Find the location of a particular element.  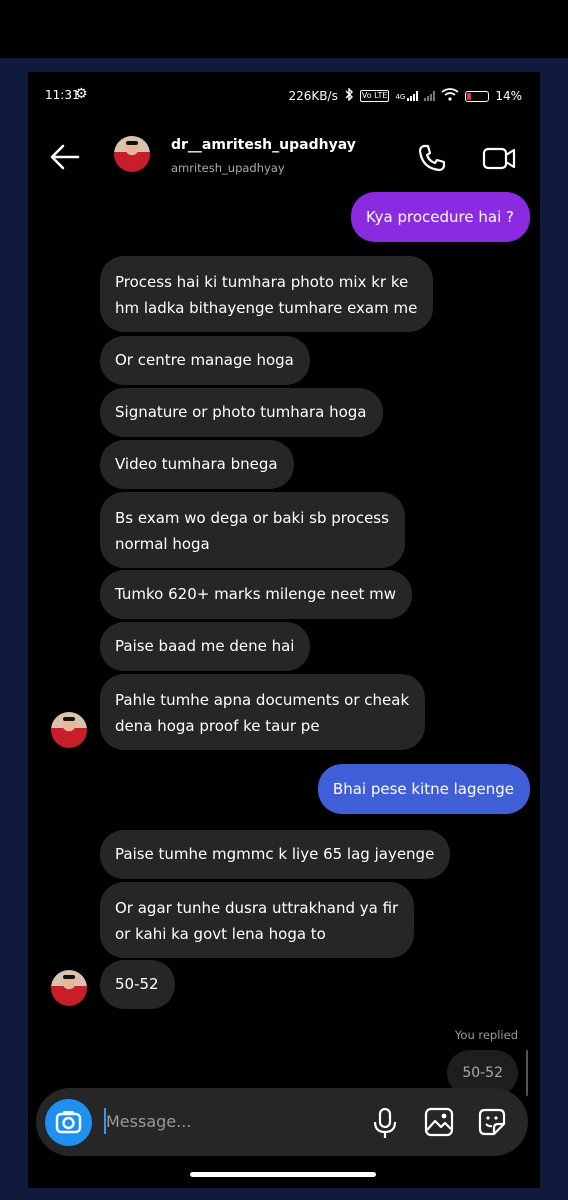

message-text: Paise tumhe mgmmc k liye 65 lag jayenge is located at coordinates (275, 854).